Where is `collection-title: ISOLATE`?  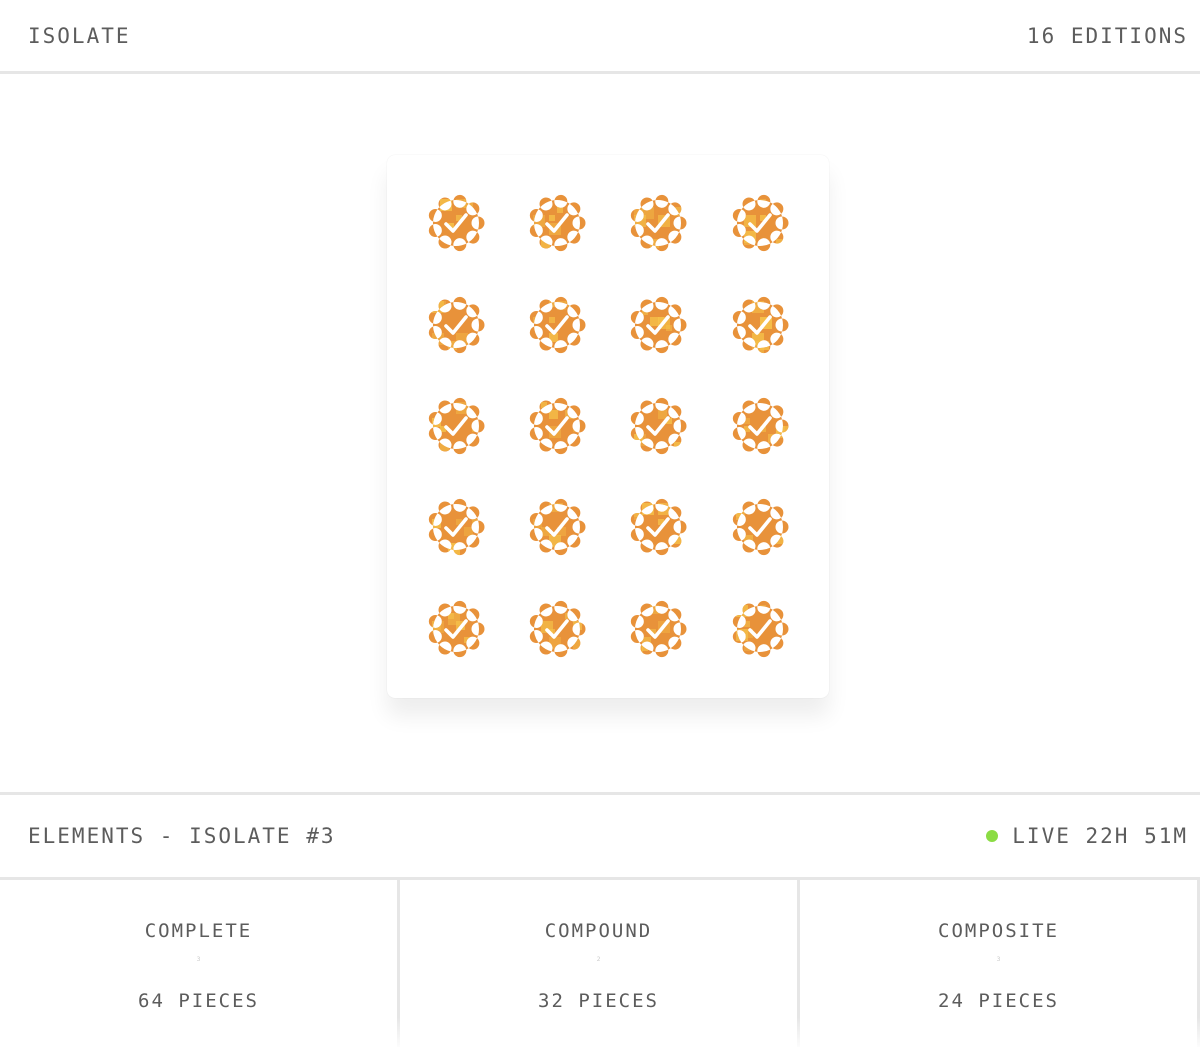
collection-title: ISOLATE is located at coordinates (79, 36).